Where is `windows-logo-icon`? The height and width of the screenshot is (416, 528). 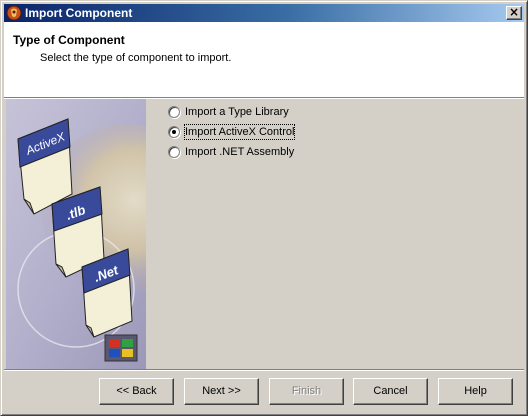 windows-logo-icon is located at coordinates (121, 348).